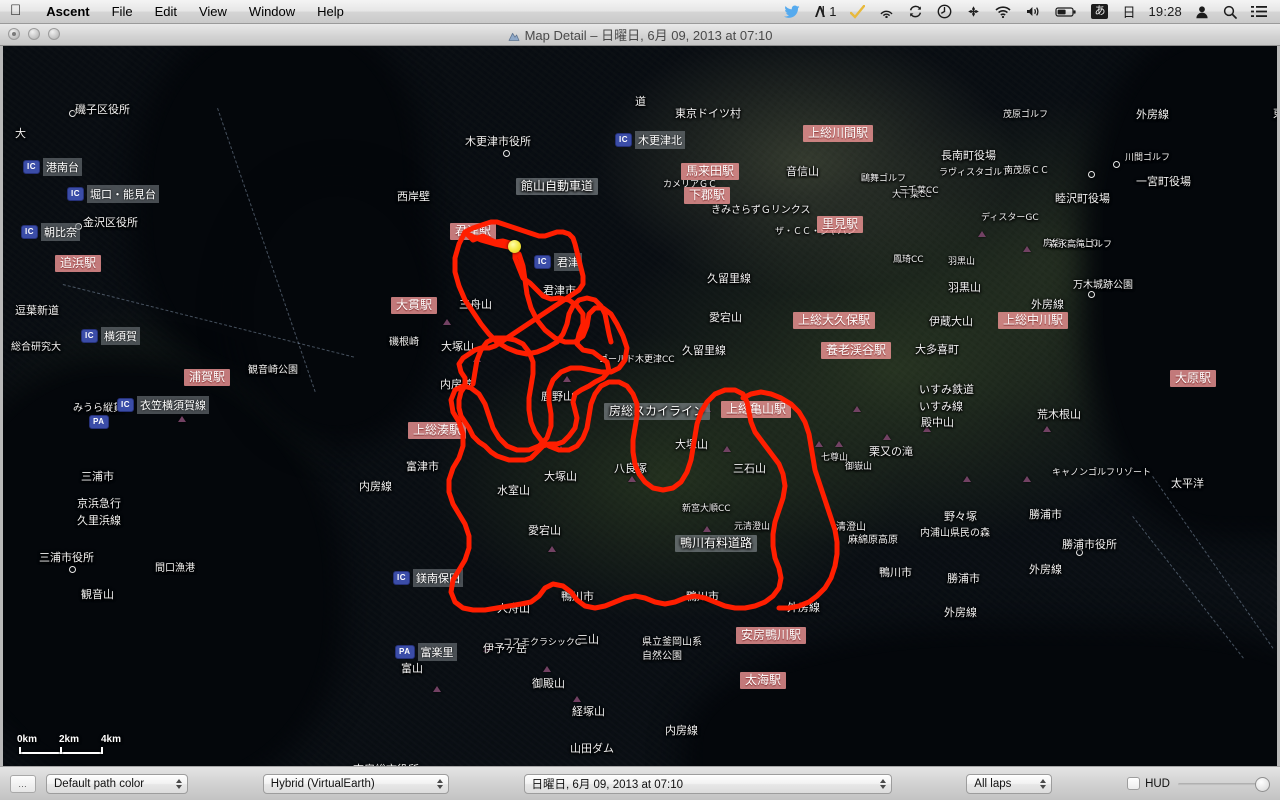 This screenshot has width=1280, height=800. What do you see at coordinates (330, 12) in the screenshot?
I see `menu-item-help: Help` at bounding box center [330, 12].